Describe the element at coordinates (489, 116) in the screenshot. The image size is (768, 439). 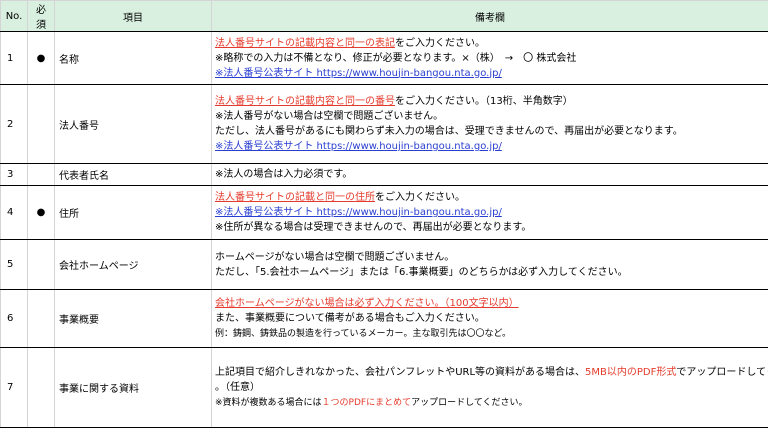
I see `note-line: ※法人番号がない場合は空欄で問題ございません。` at that location.